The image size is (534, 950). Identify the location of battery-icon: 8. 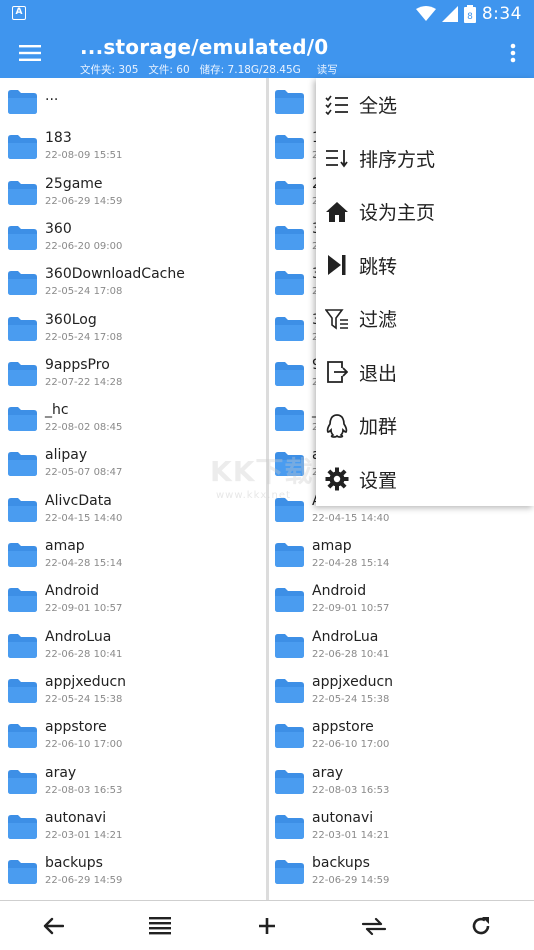
(469, 14).